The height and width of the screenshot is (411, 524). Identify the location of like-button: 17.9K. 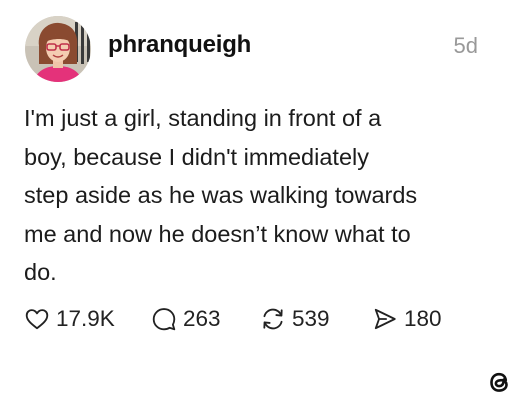
(87, 319).